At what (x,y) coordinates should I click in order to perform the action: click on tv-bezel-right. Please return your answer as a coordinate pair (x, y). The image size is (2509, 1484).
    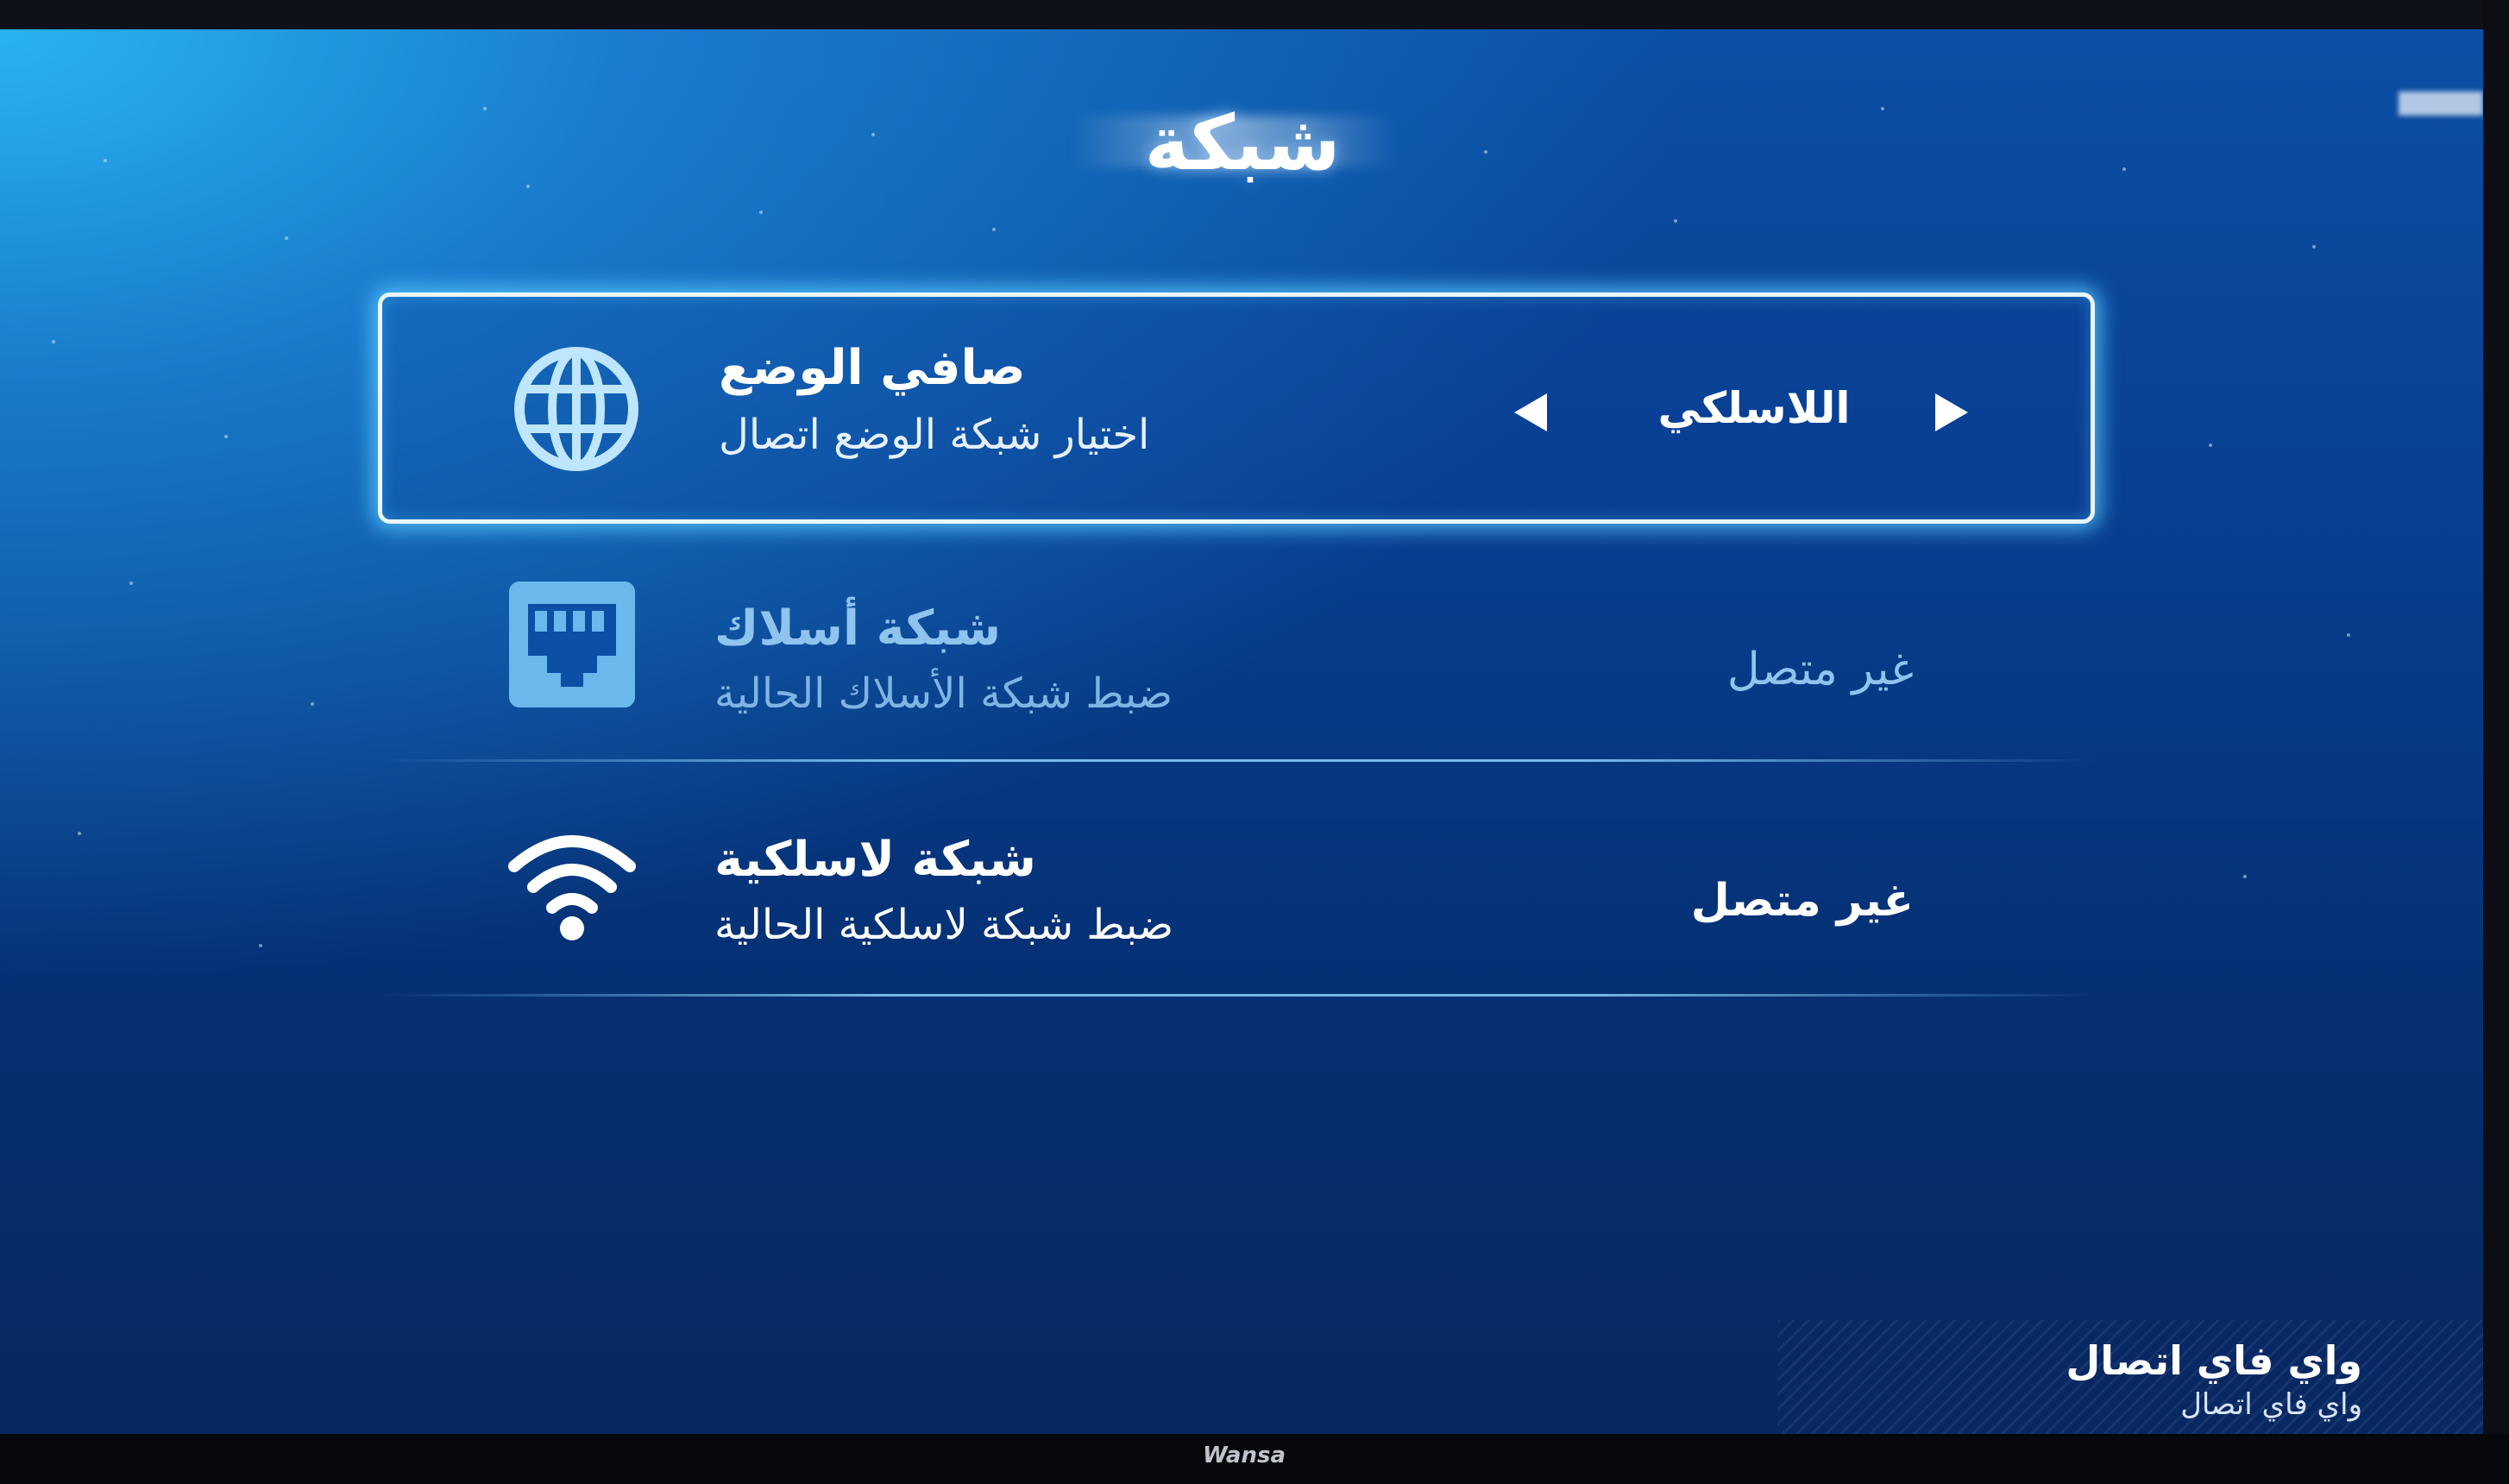
    Looking at the image, I should click on (2496, 742).